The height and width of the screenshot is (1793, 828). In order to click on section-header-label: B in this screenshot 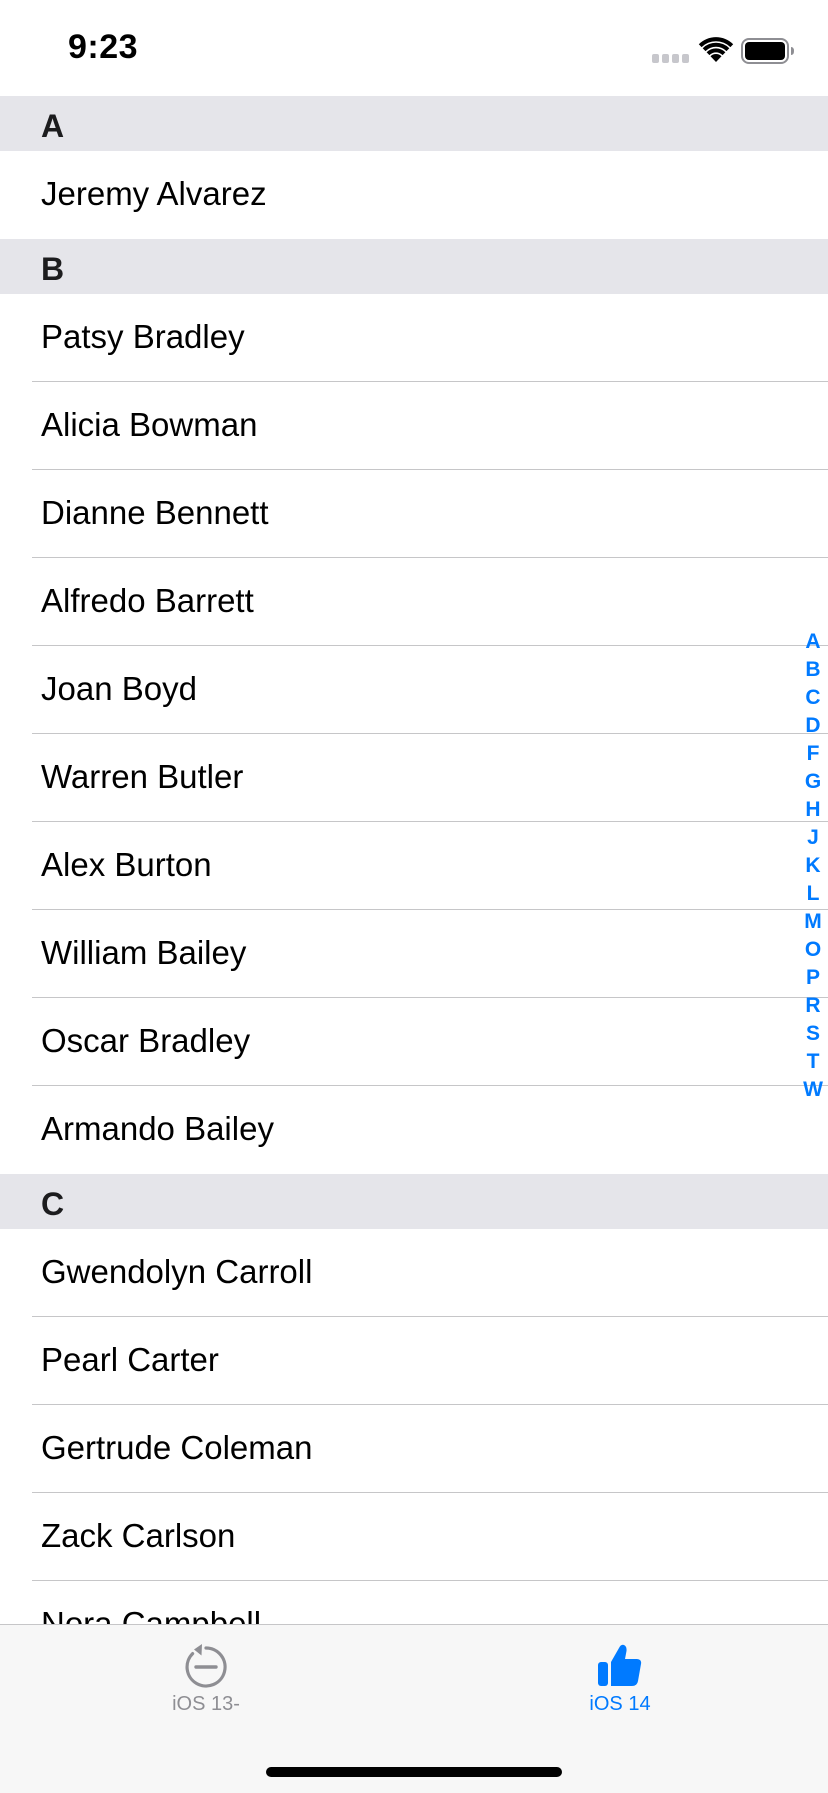, I will do `click(53, 269)`.